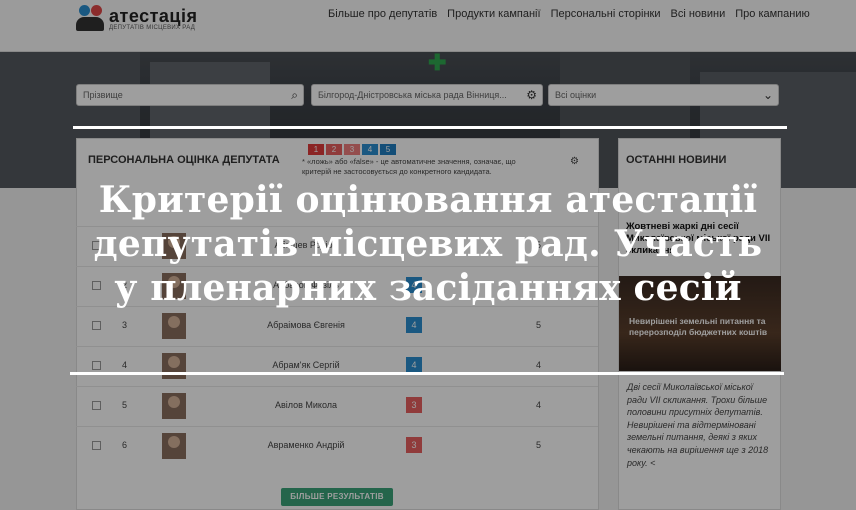  Describe the element at coordinates (428, 288) in the screenshot. I see `title-line: у пленарних засіданнях сесій` at that location.